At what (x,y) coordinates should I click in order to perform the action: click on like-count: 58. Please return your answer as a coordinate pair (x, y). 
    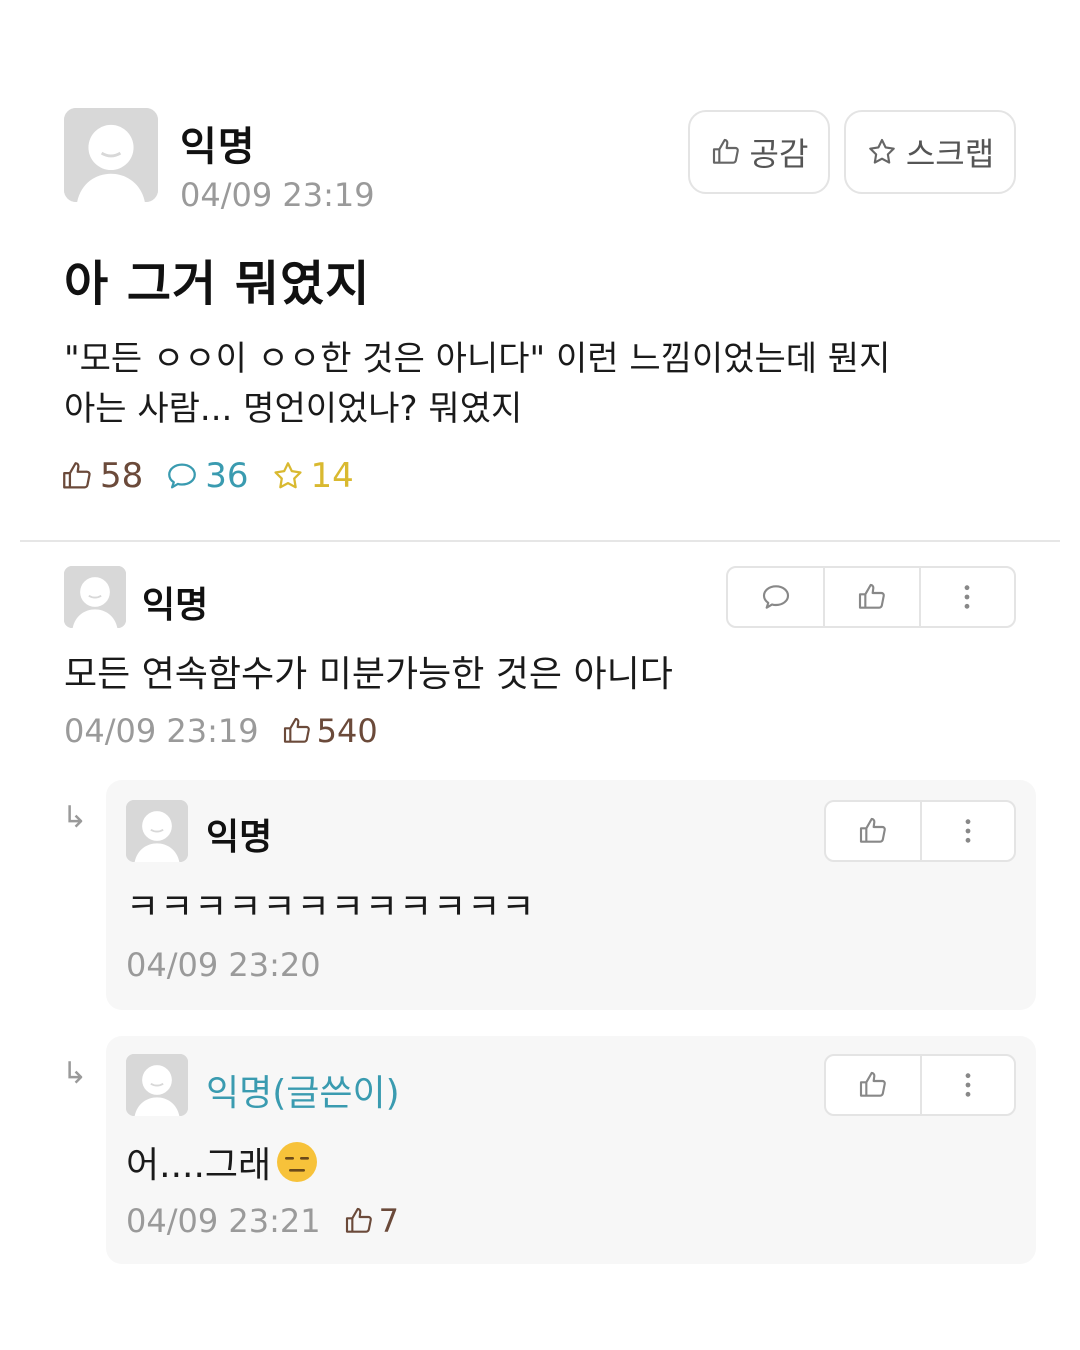
    Looking at the image, I should click on (101, 476).